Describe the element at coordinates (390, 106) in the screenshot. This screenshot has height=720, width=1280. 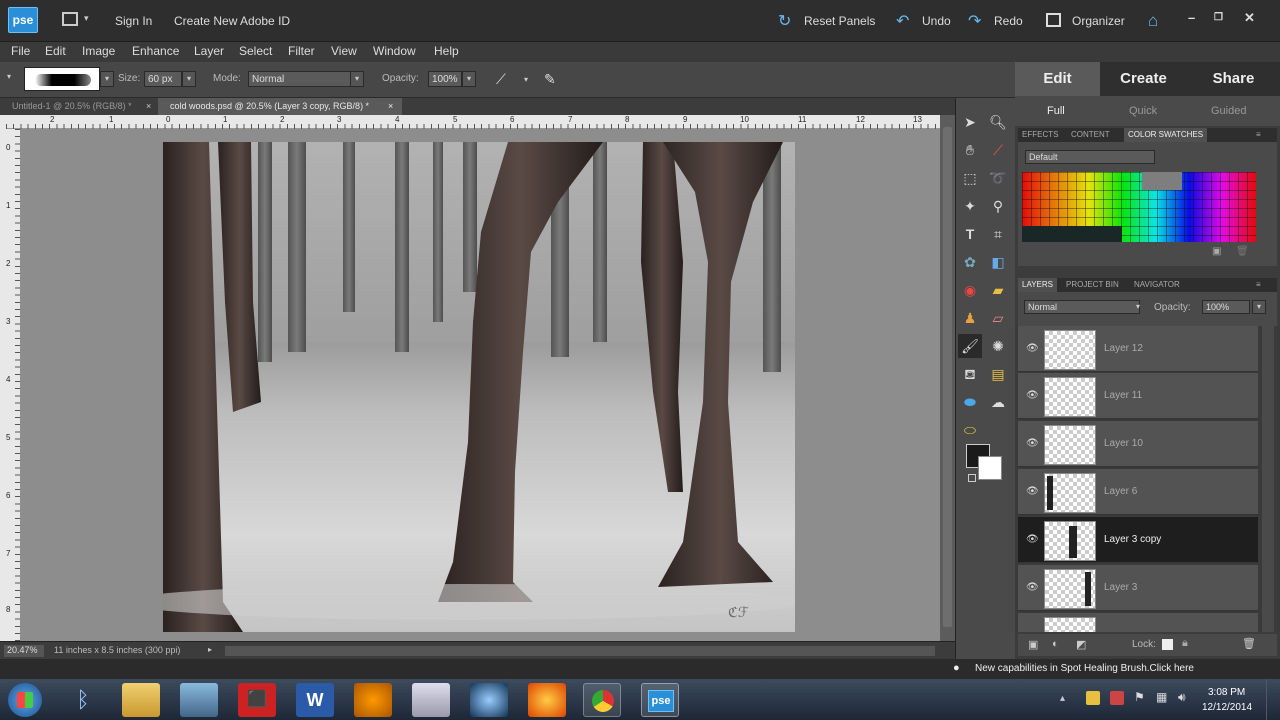
I see `tab-close-icon: ×` at that location.